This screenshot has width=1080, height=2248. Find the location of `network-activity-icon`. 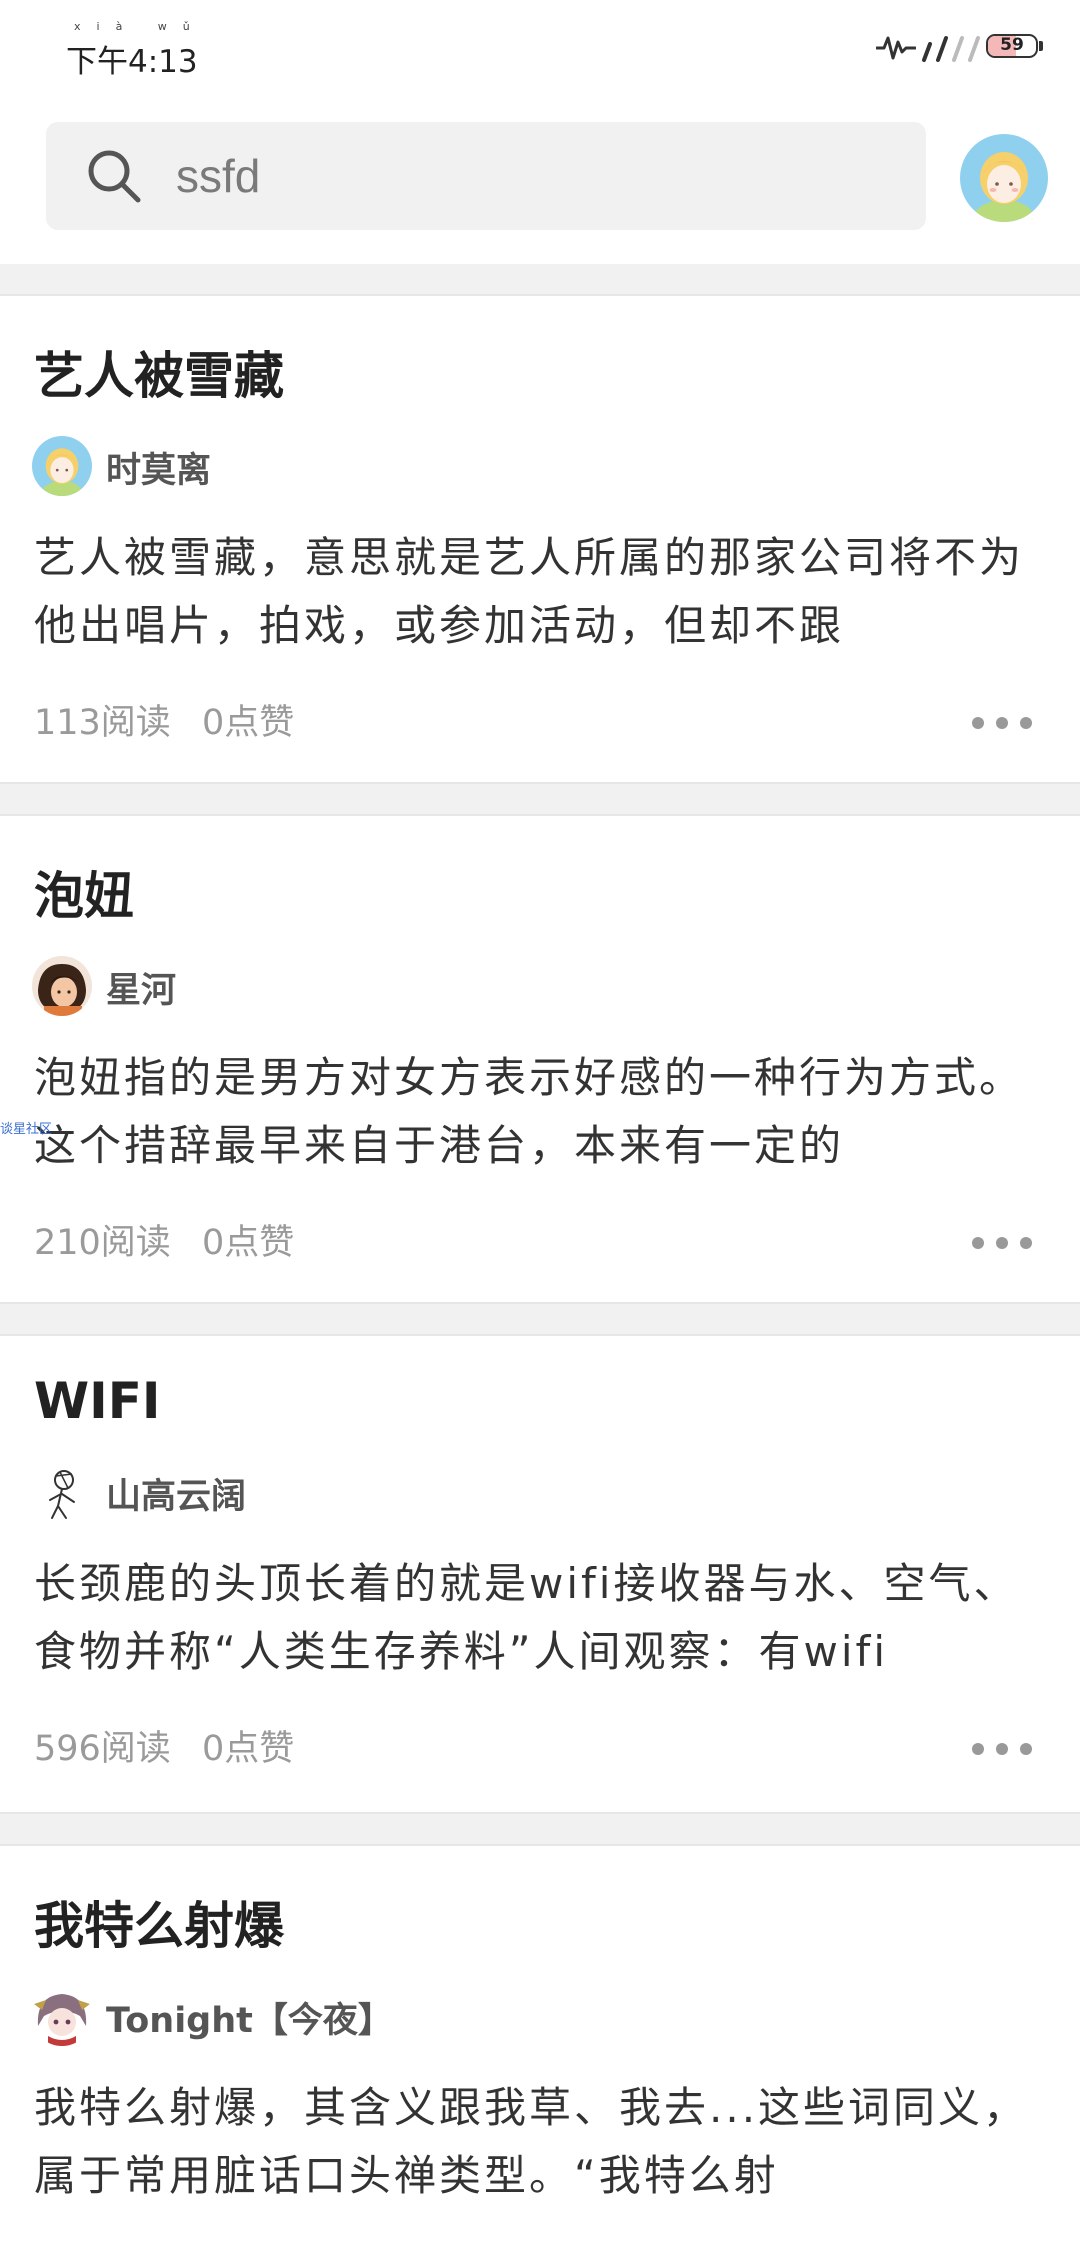

network-activity-icon is located at coordinates (896, 48).